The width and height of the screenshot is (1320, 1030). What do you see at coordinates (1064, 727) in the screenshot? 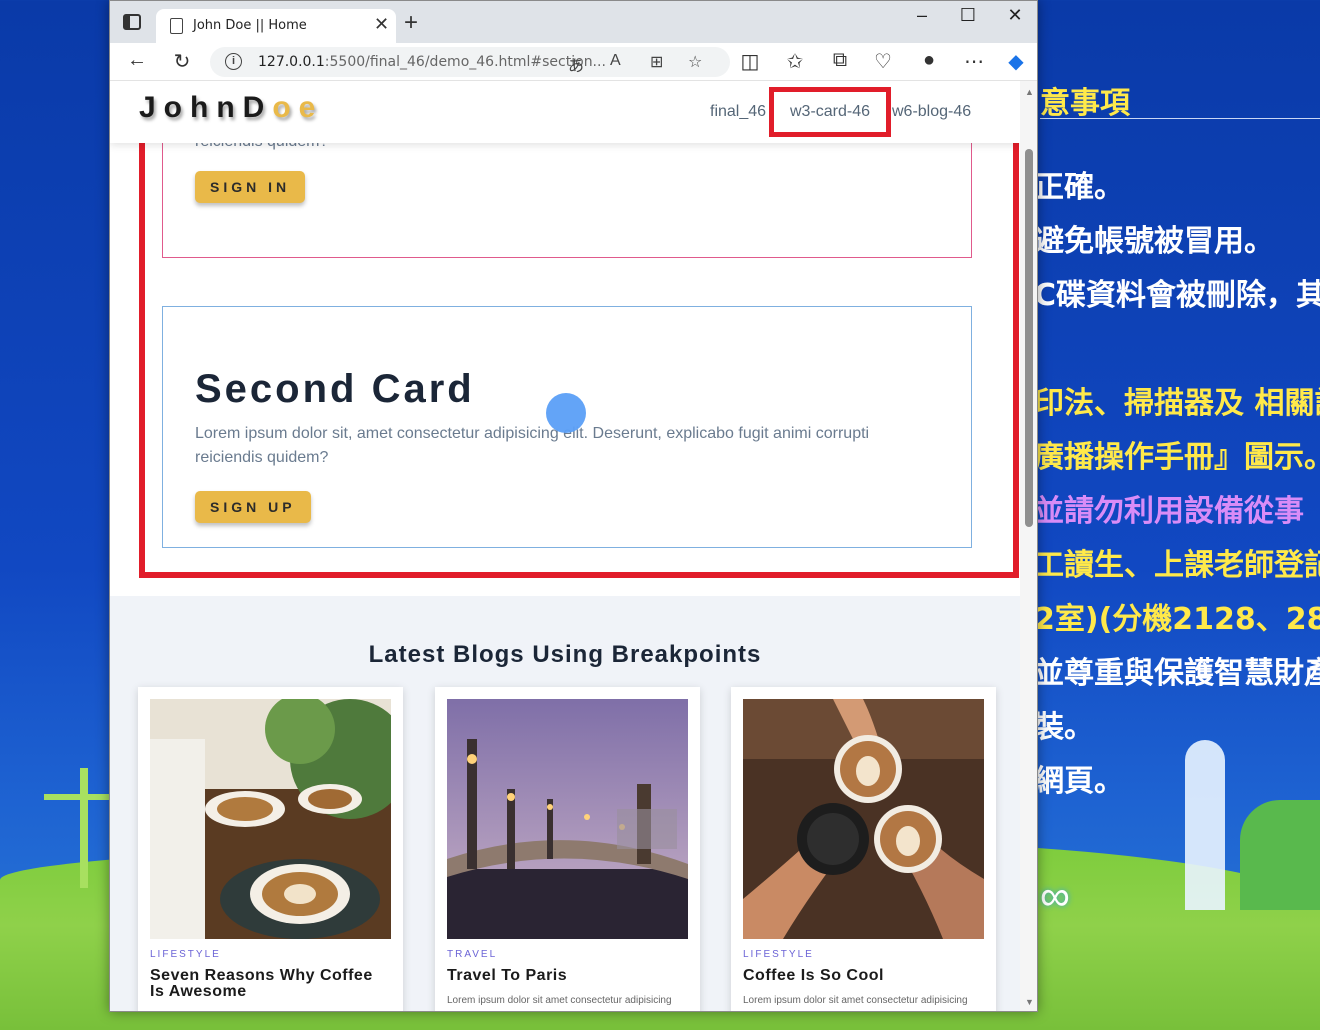
I see `desktop-notice-line: 裝。` at bounding box center [1064, 727].